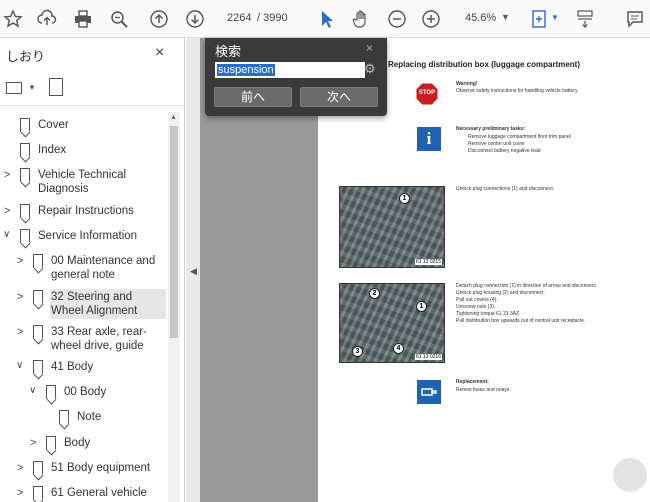 The height and width of the screenshot is (502, 650). I want to click on zoom-out-icon, so click(397, 19).